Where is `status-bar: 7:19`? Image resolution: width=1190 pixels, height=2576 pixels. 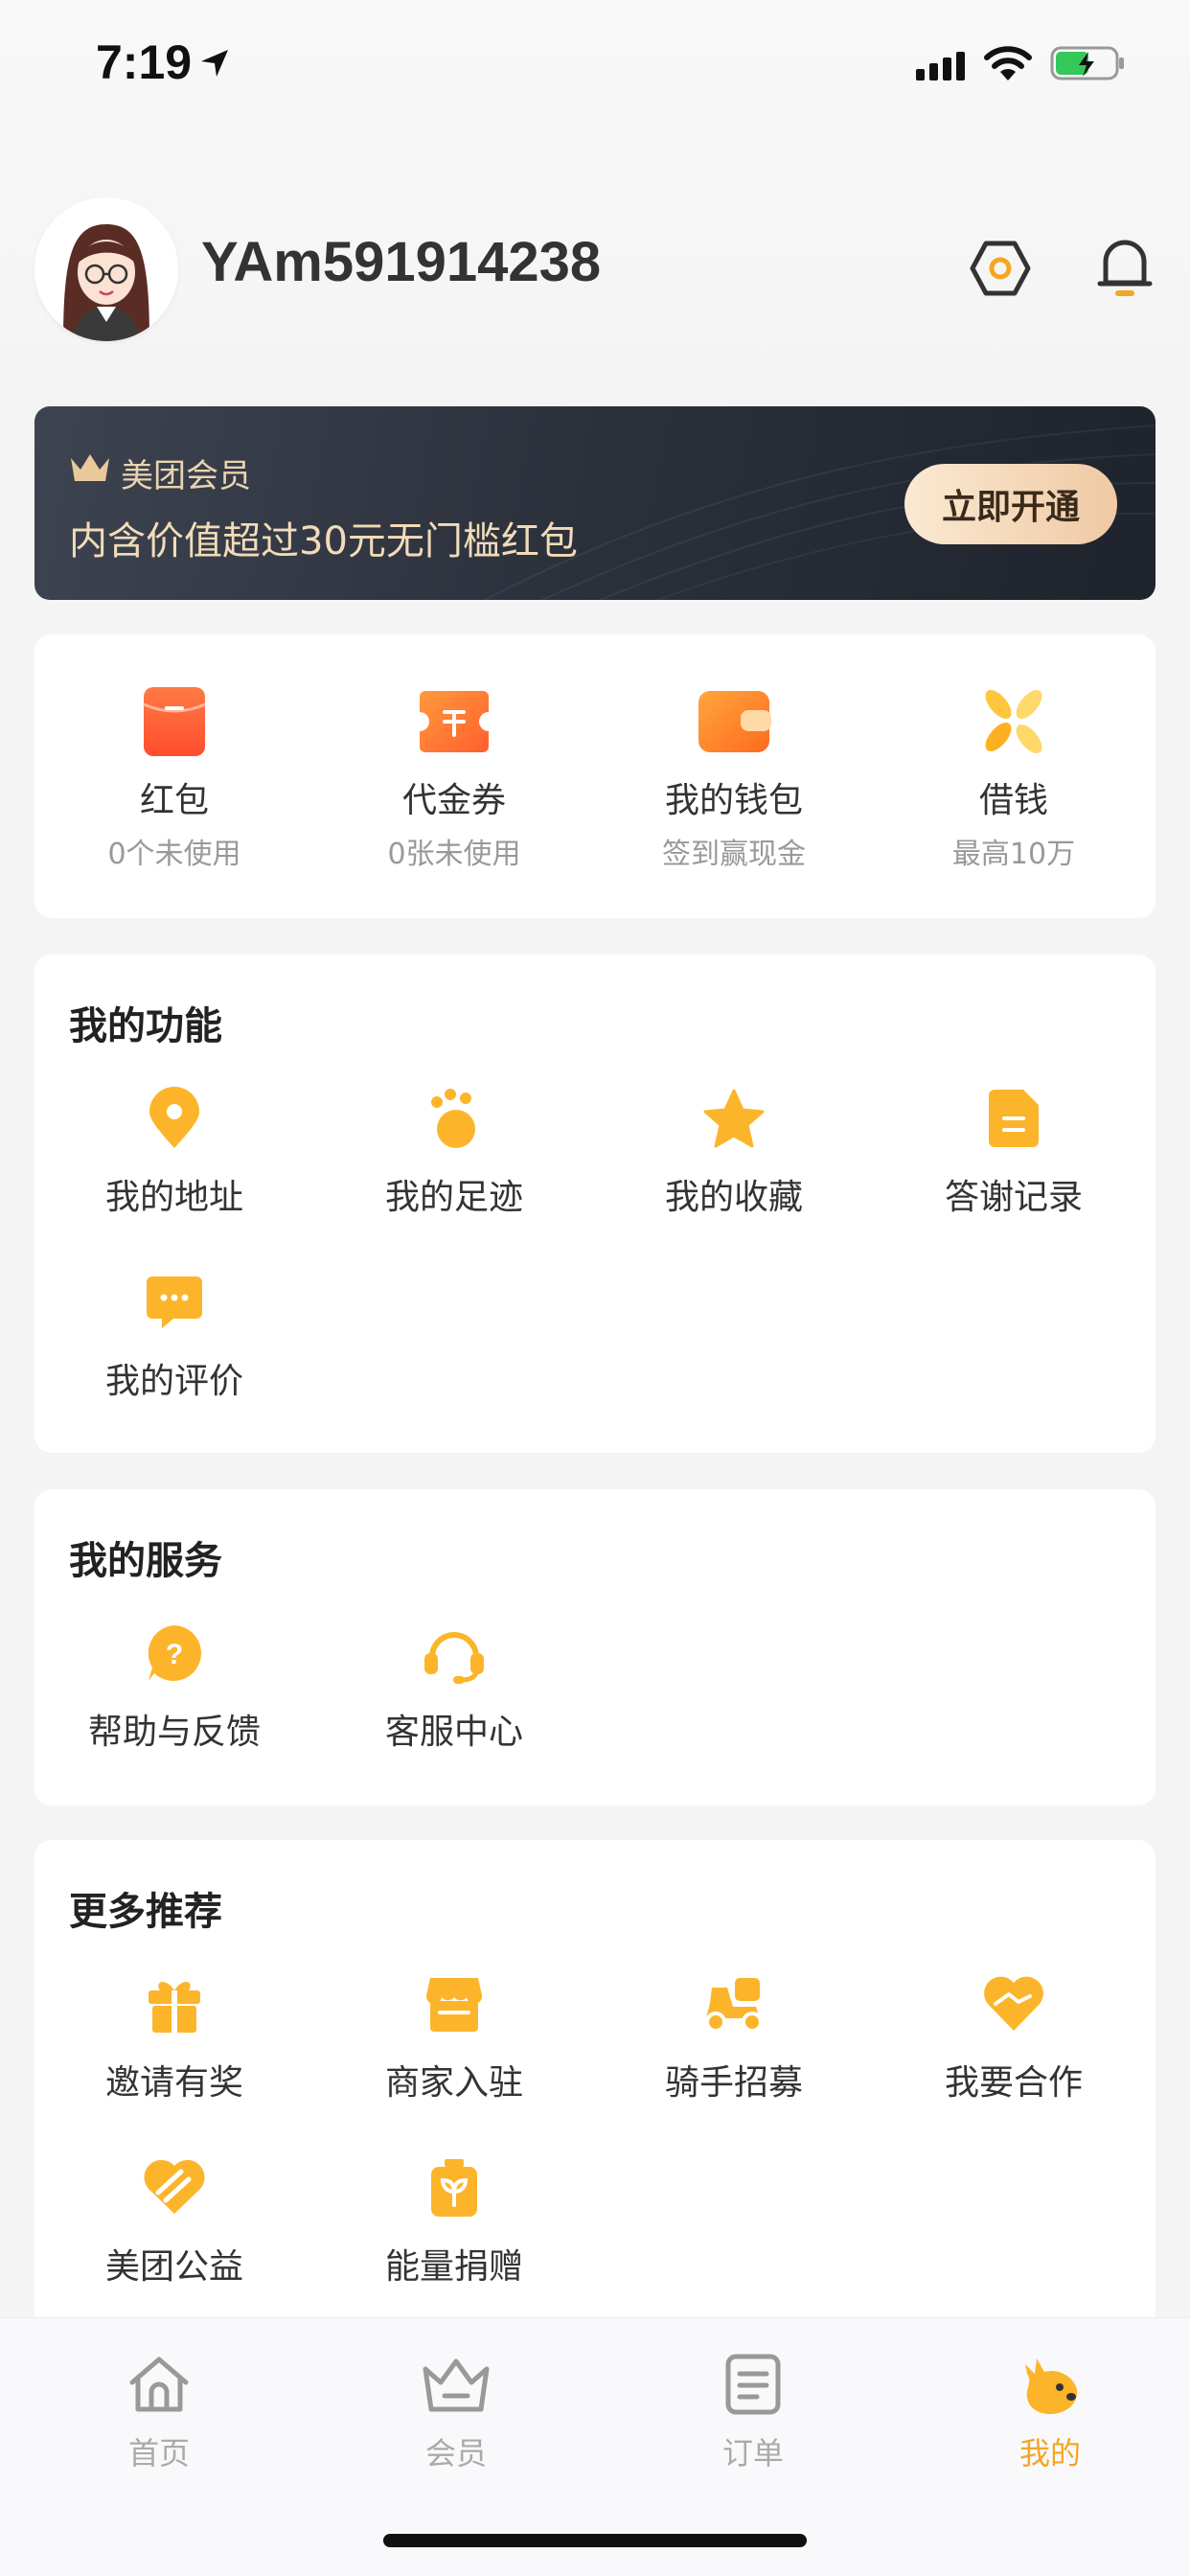 status-bar: 7:19 is located at coordinates (595, 63).